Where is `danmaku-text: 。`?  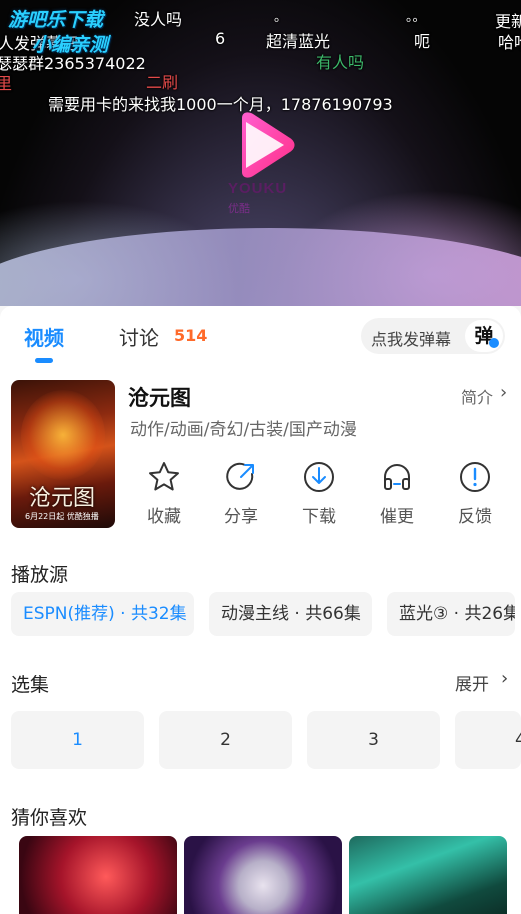
danmaku-text: 。 is located at coordinates (281, 17).